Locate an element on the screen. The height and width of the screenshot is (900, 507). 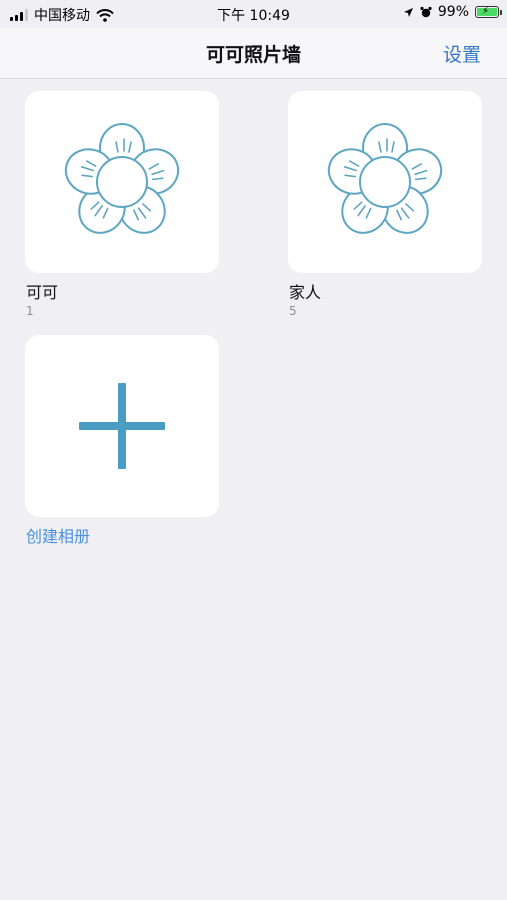
album-count: 5 is located at coordinates (293, 311).